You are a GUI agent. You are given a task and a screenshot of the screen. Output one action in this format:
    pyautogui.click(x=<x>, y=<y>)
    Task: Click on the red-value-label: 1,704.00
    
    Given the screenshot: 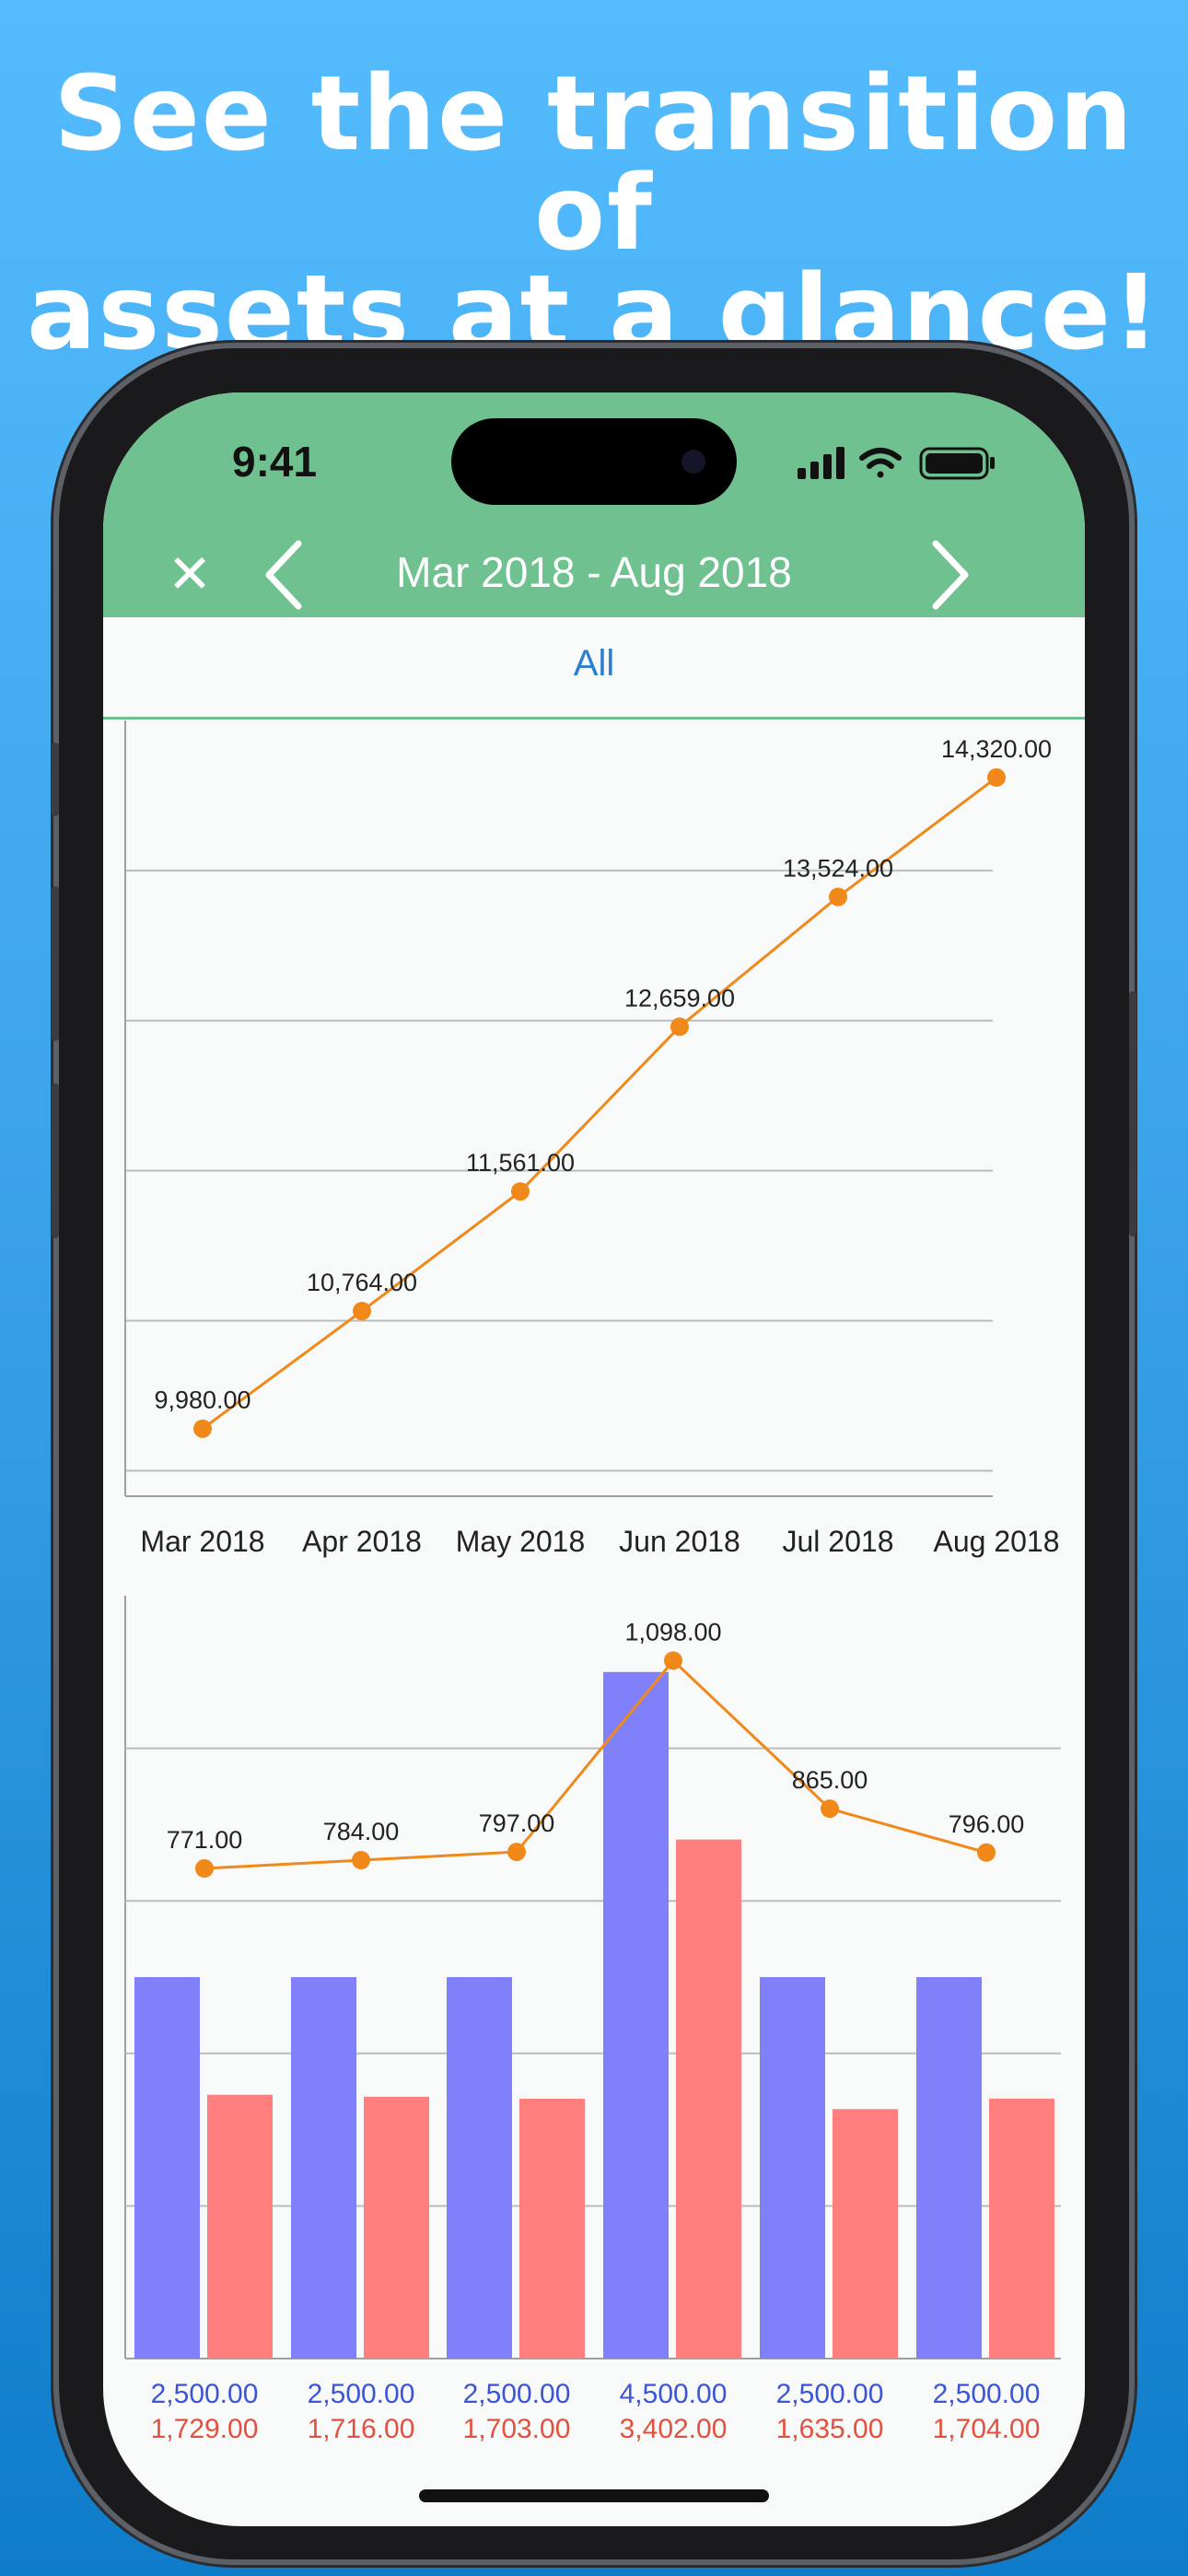 What is the action you would take?
    pyautogui.click(x=987, y=2429)
    